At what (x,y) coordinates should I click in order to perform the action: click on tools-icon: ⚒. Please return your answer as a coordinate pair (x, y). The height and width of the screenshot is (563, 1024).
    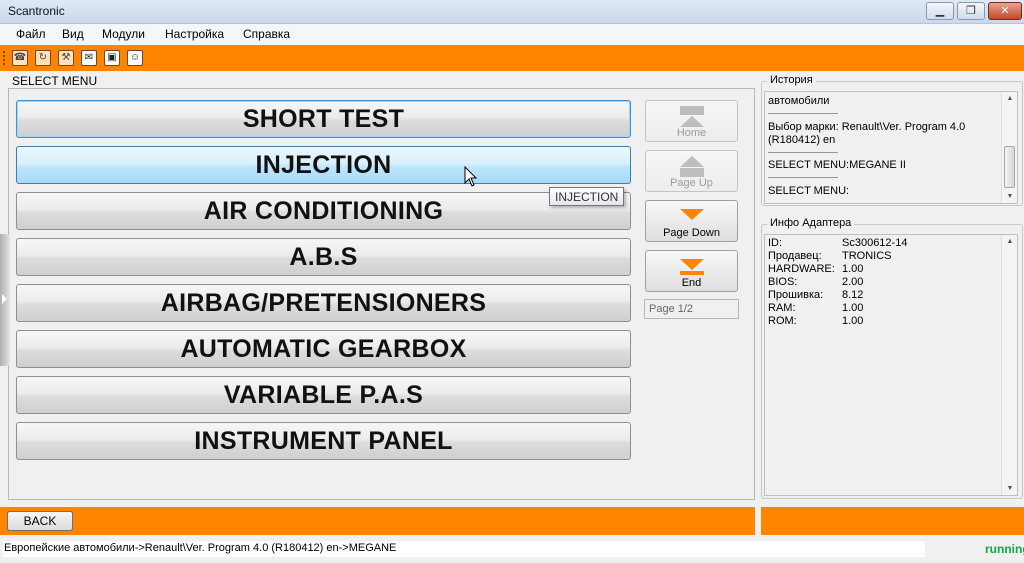
    Looking at the image, I should click on (66, 58).